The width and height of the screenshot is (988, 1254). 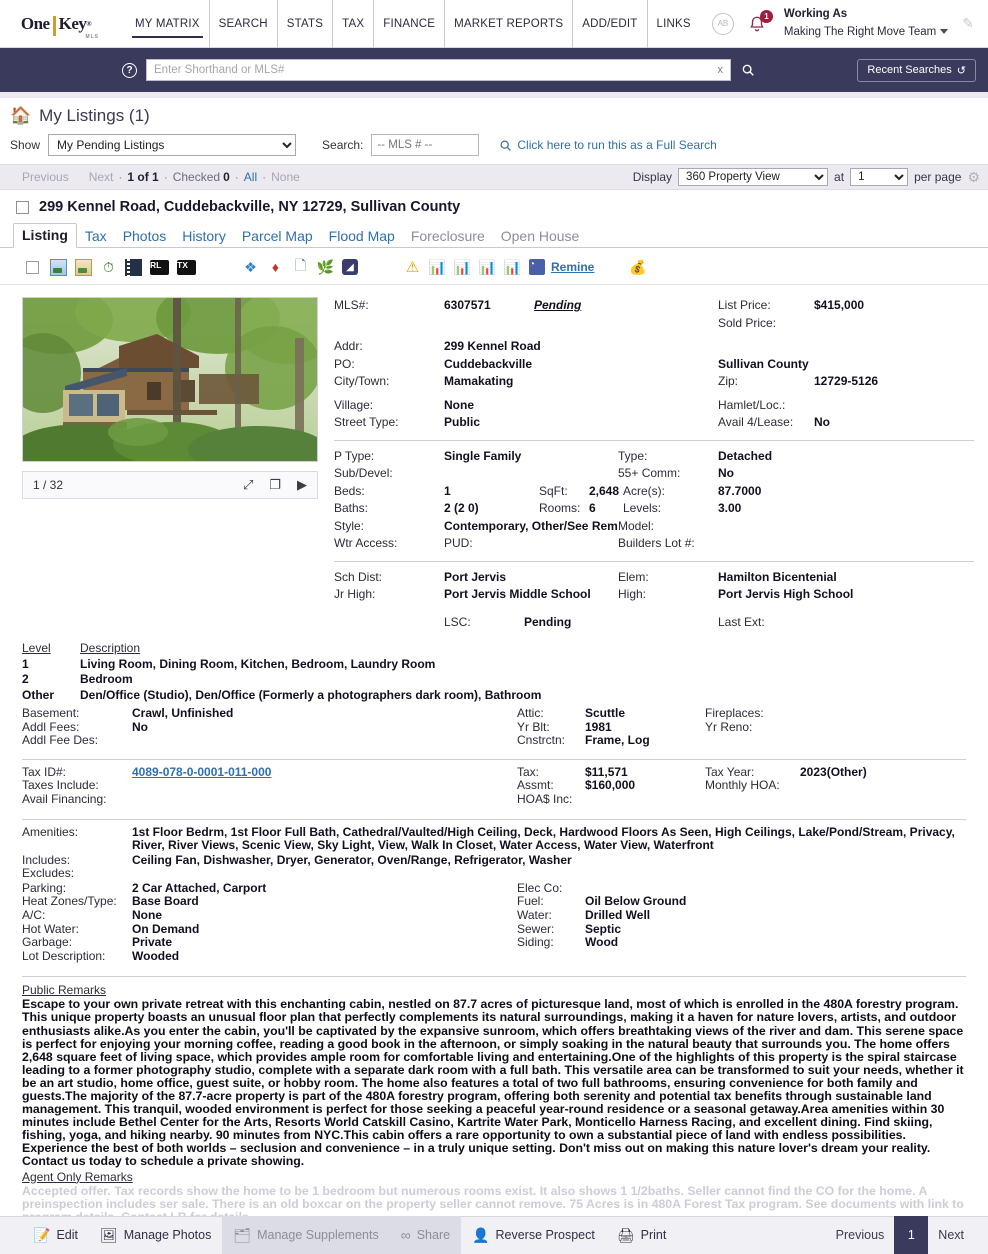 I want to click on reverse-prospect-button: 👤 Reverse Prospect, so click(x=533, y=1235).